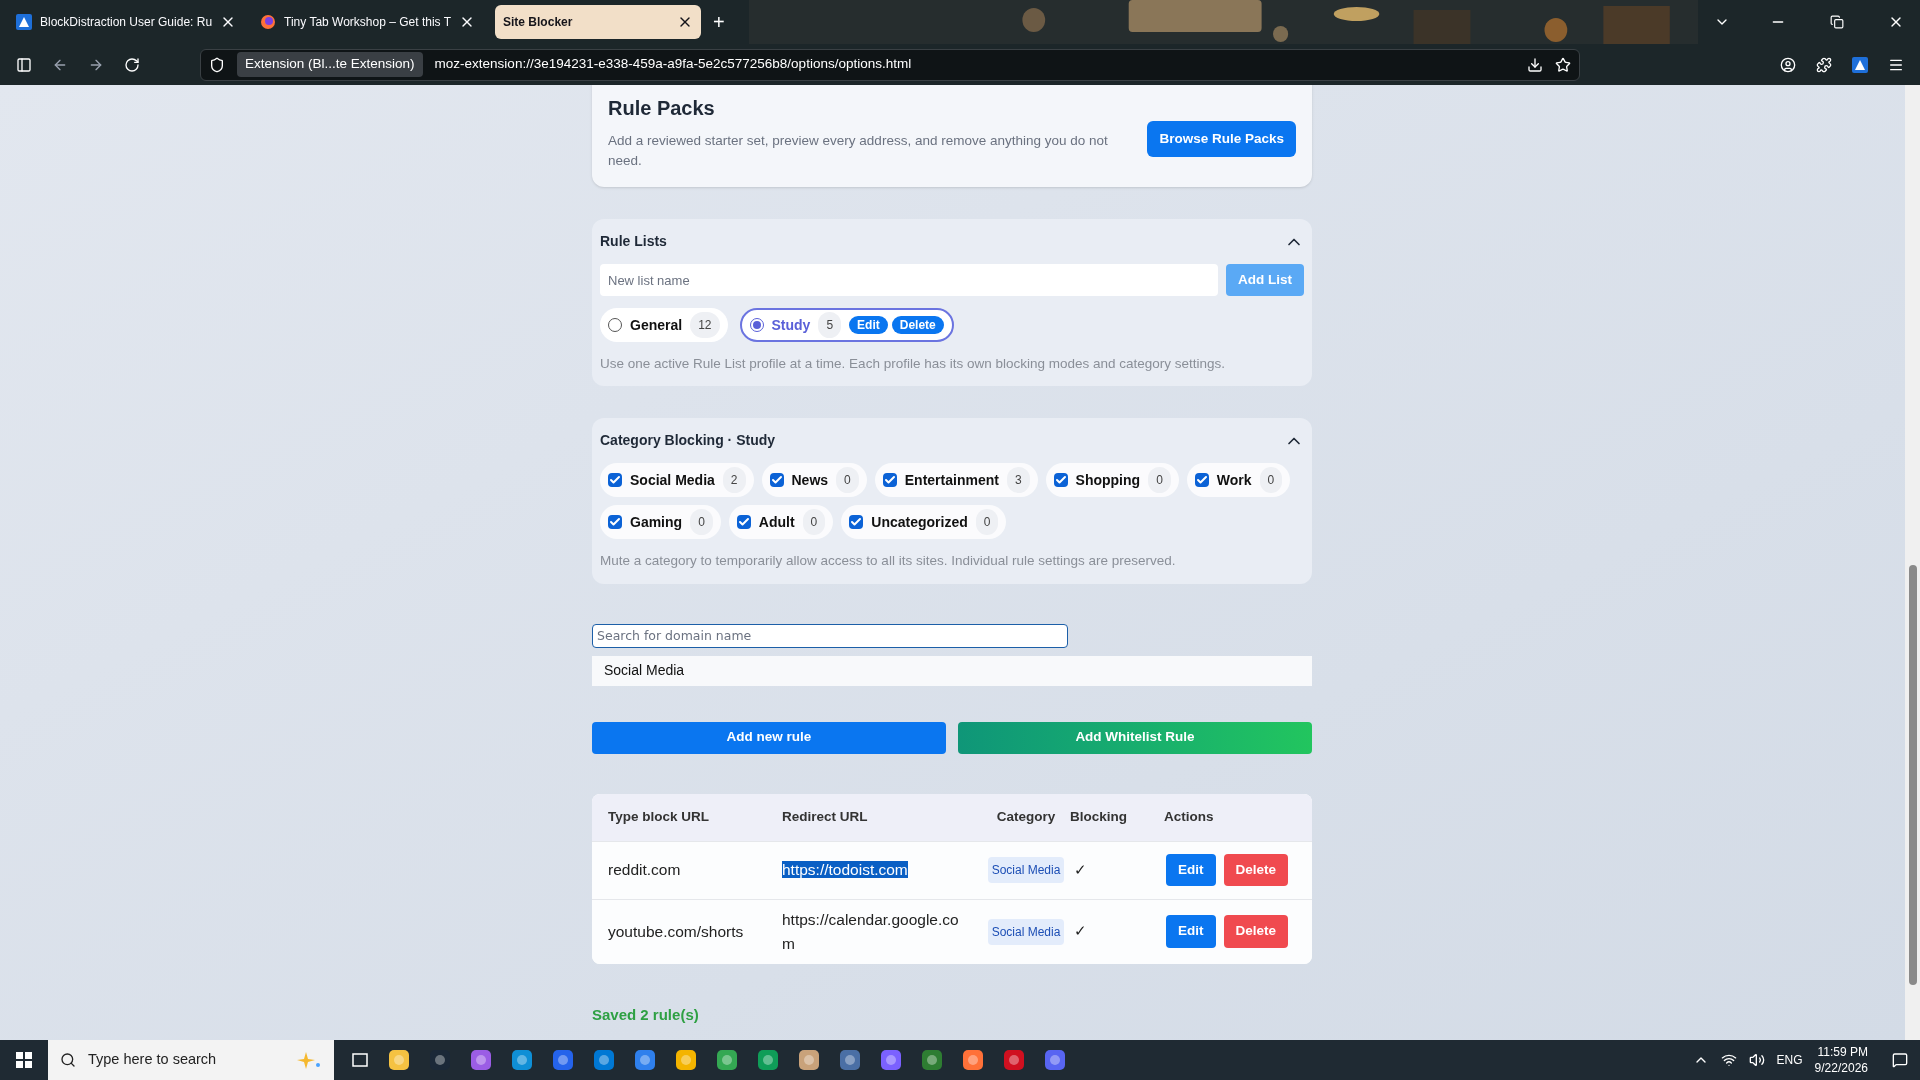  What do you see at coordinates (1841, 1068) in the screenshot?
I see `clock-date: 9/22/2026` at bounding box center [1841, 1068].